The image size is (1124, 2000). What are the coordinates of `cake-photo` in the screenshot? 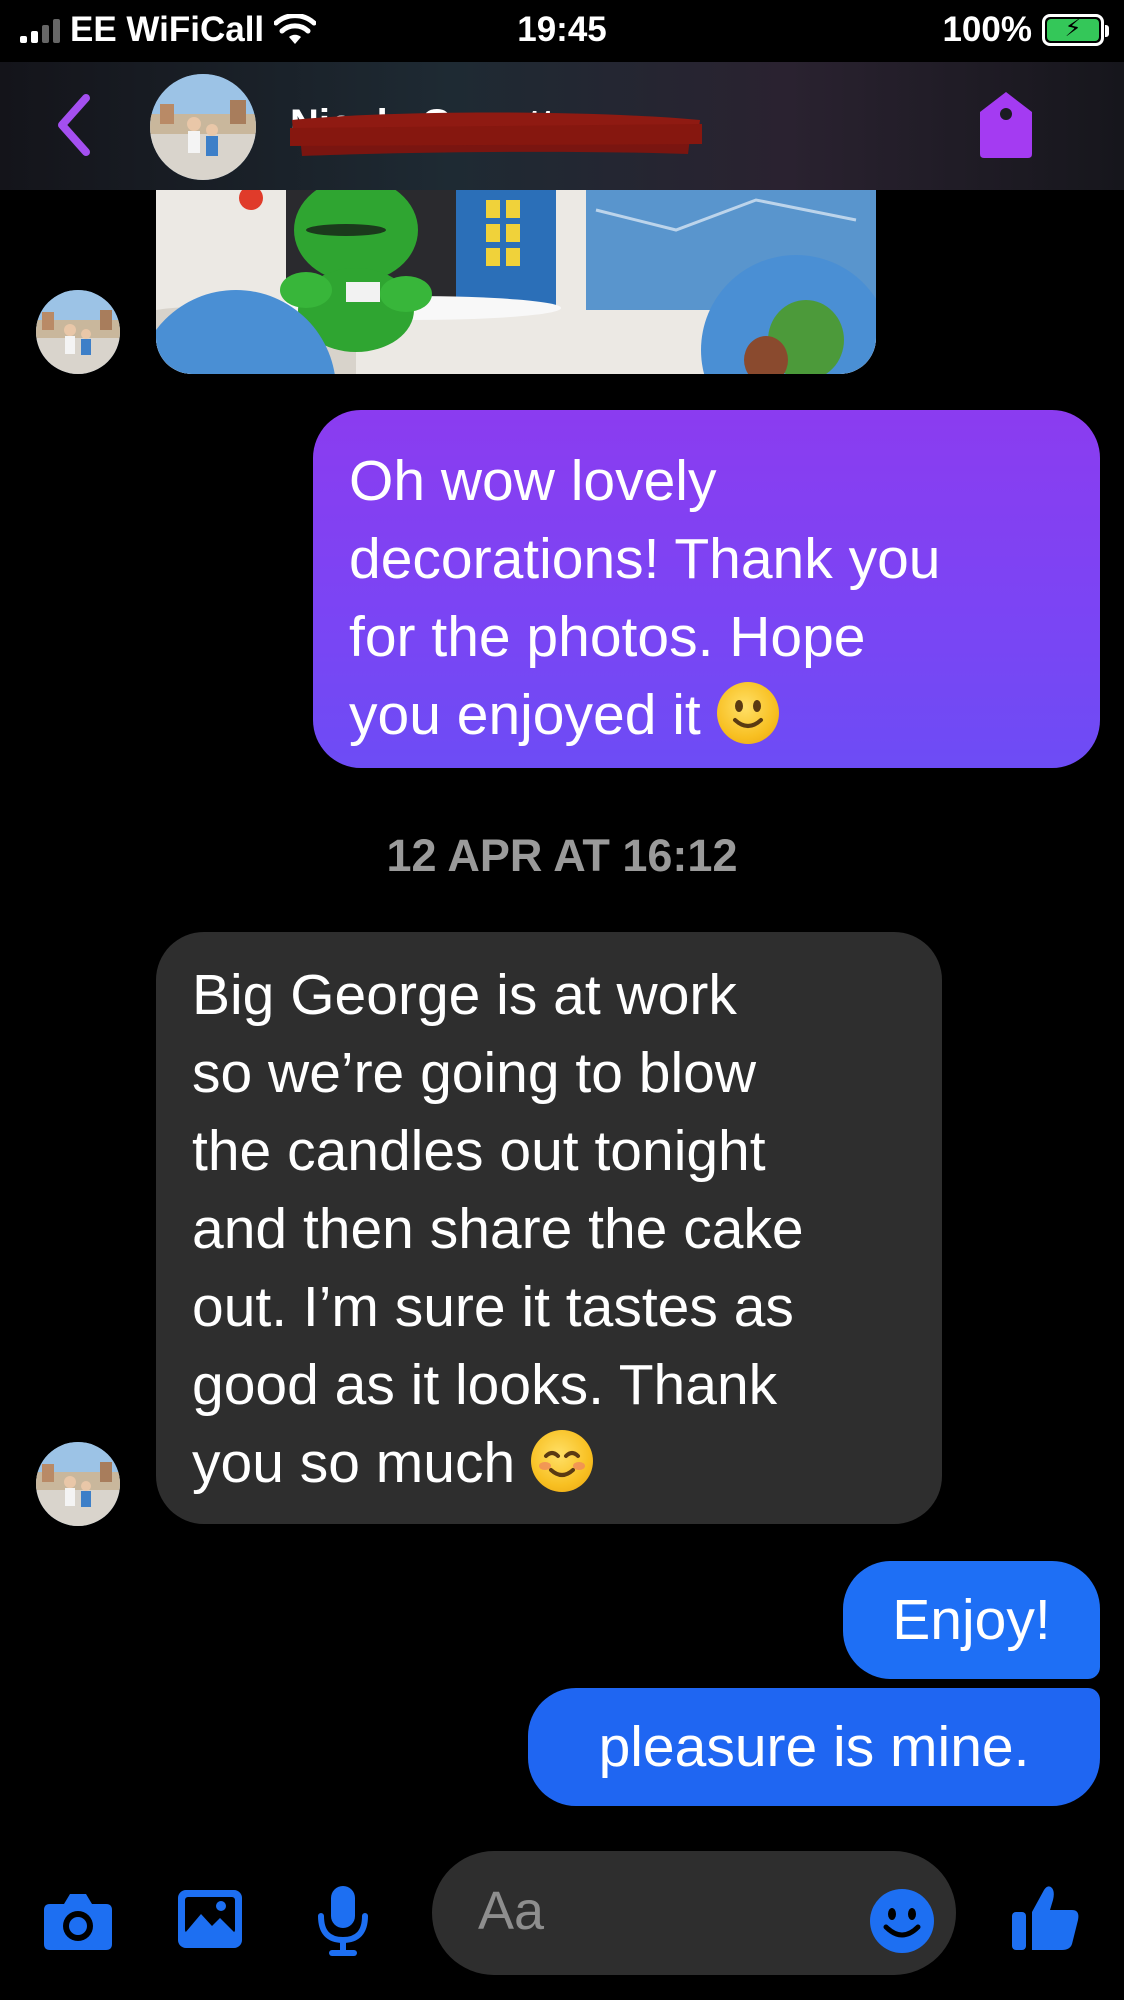 It's located at (516, 282).